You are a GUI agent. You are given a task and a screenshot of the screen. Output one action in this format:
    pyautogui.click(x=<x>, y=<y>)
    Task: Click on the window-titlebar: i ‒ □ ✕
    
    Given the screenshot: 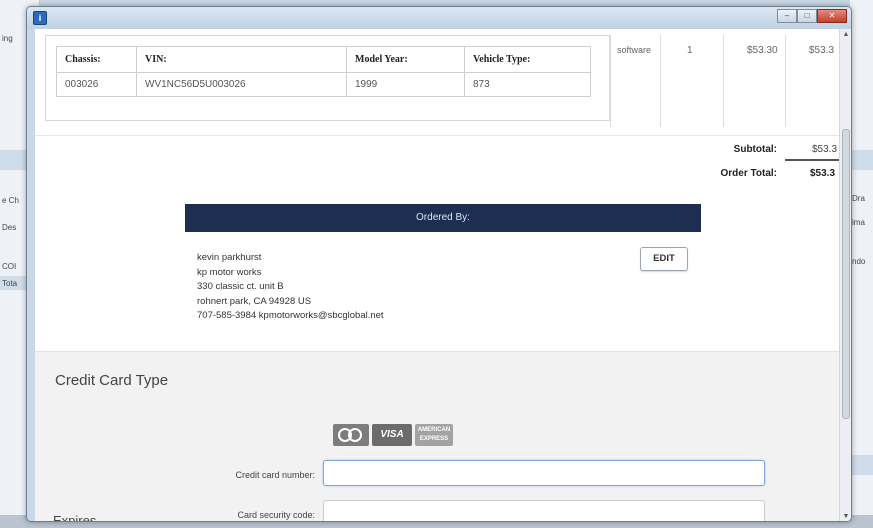 What is the action you would take?
    pyautogui.click(x=439, y=18)
    